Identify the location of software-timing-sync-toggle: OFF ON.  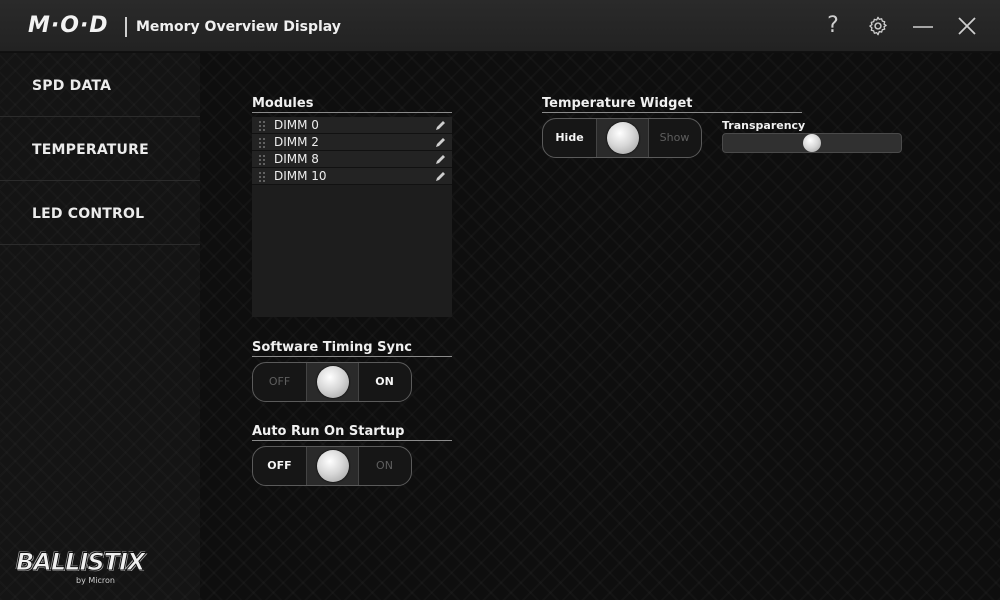
(332, 382).